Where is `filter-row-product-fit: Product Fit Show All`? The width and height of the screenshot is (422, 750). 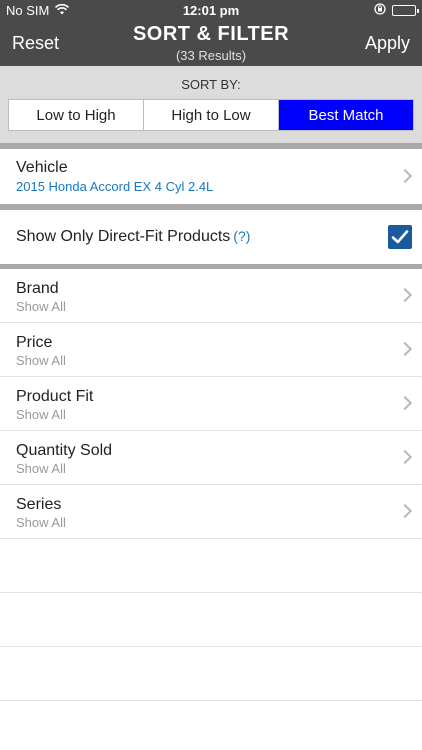
filter-row-product-fit: Product Fit Show All is located at coordinates (211, 404).